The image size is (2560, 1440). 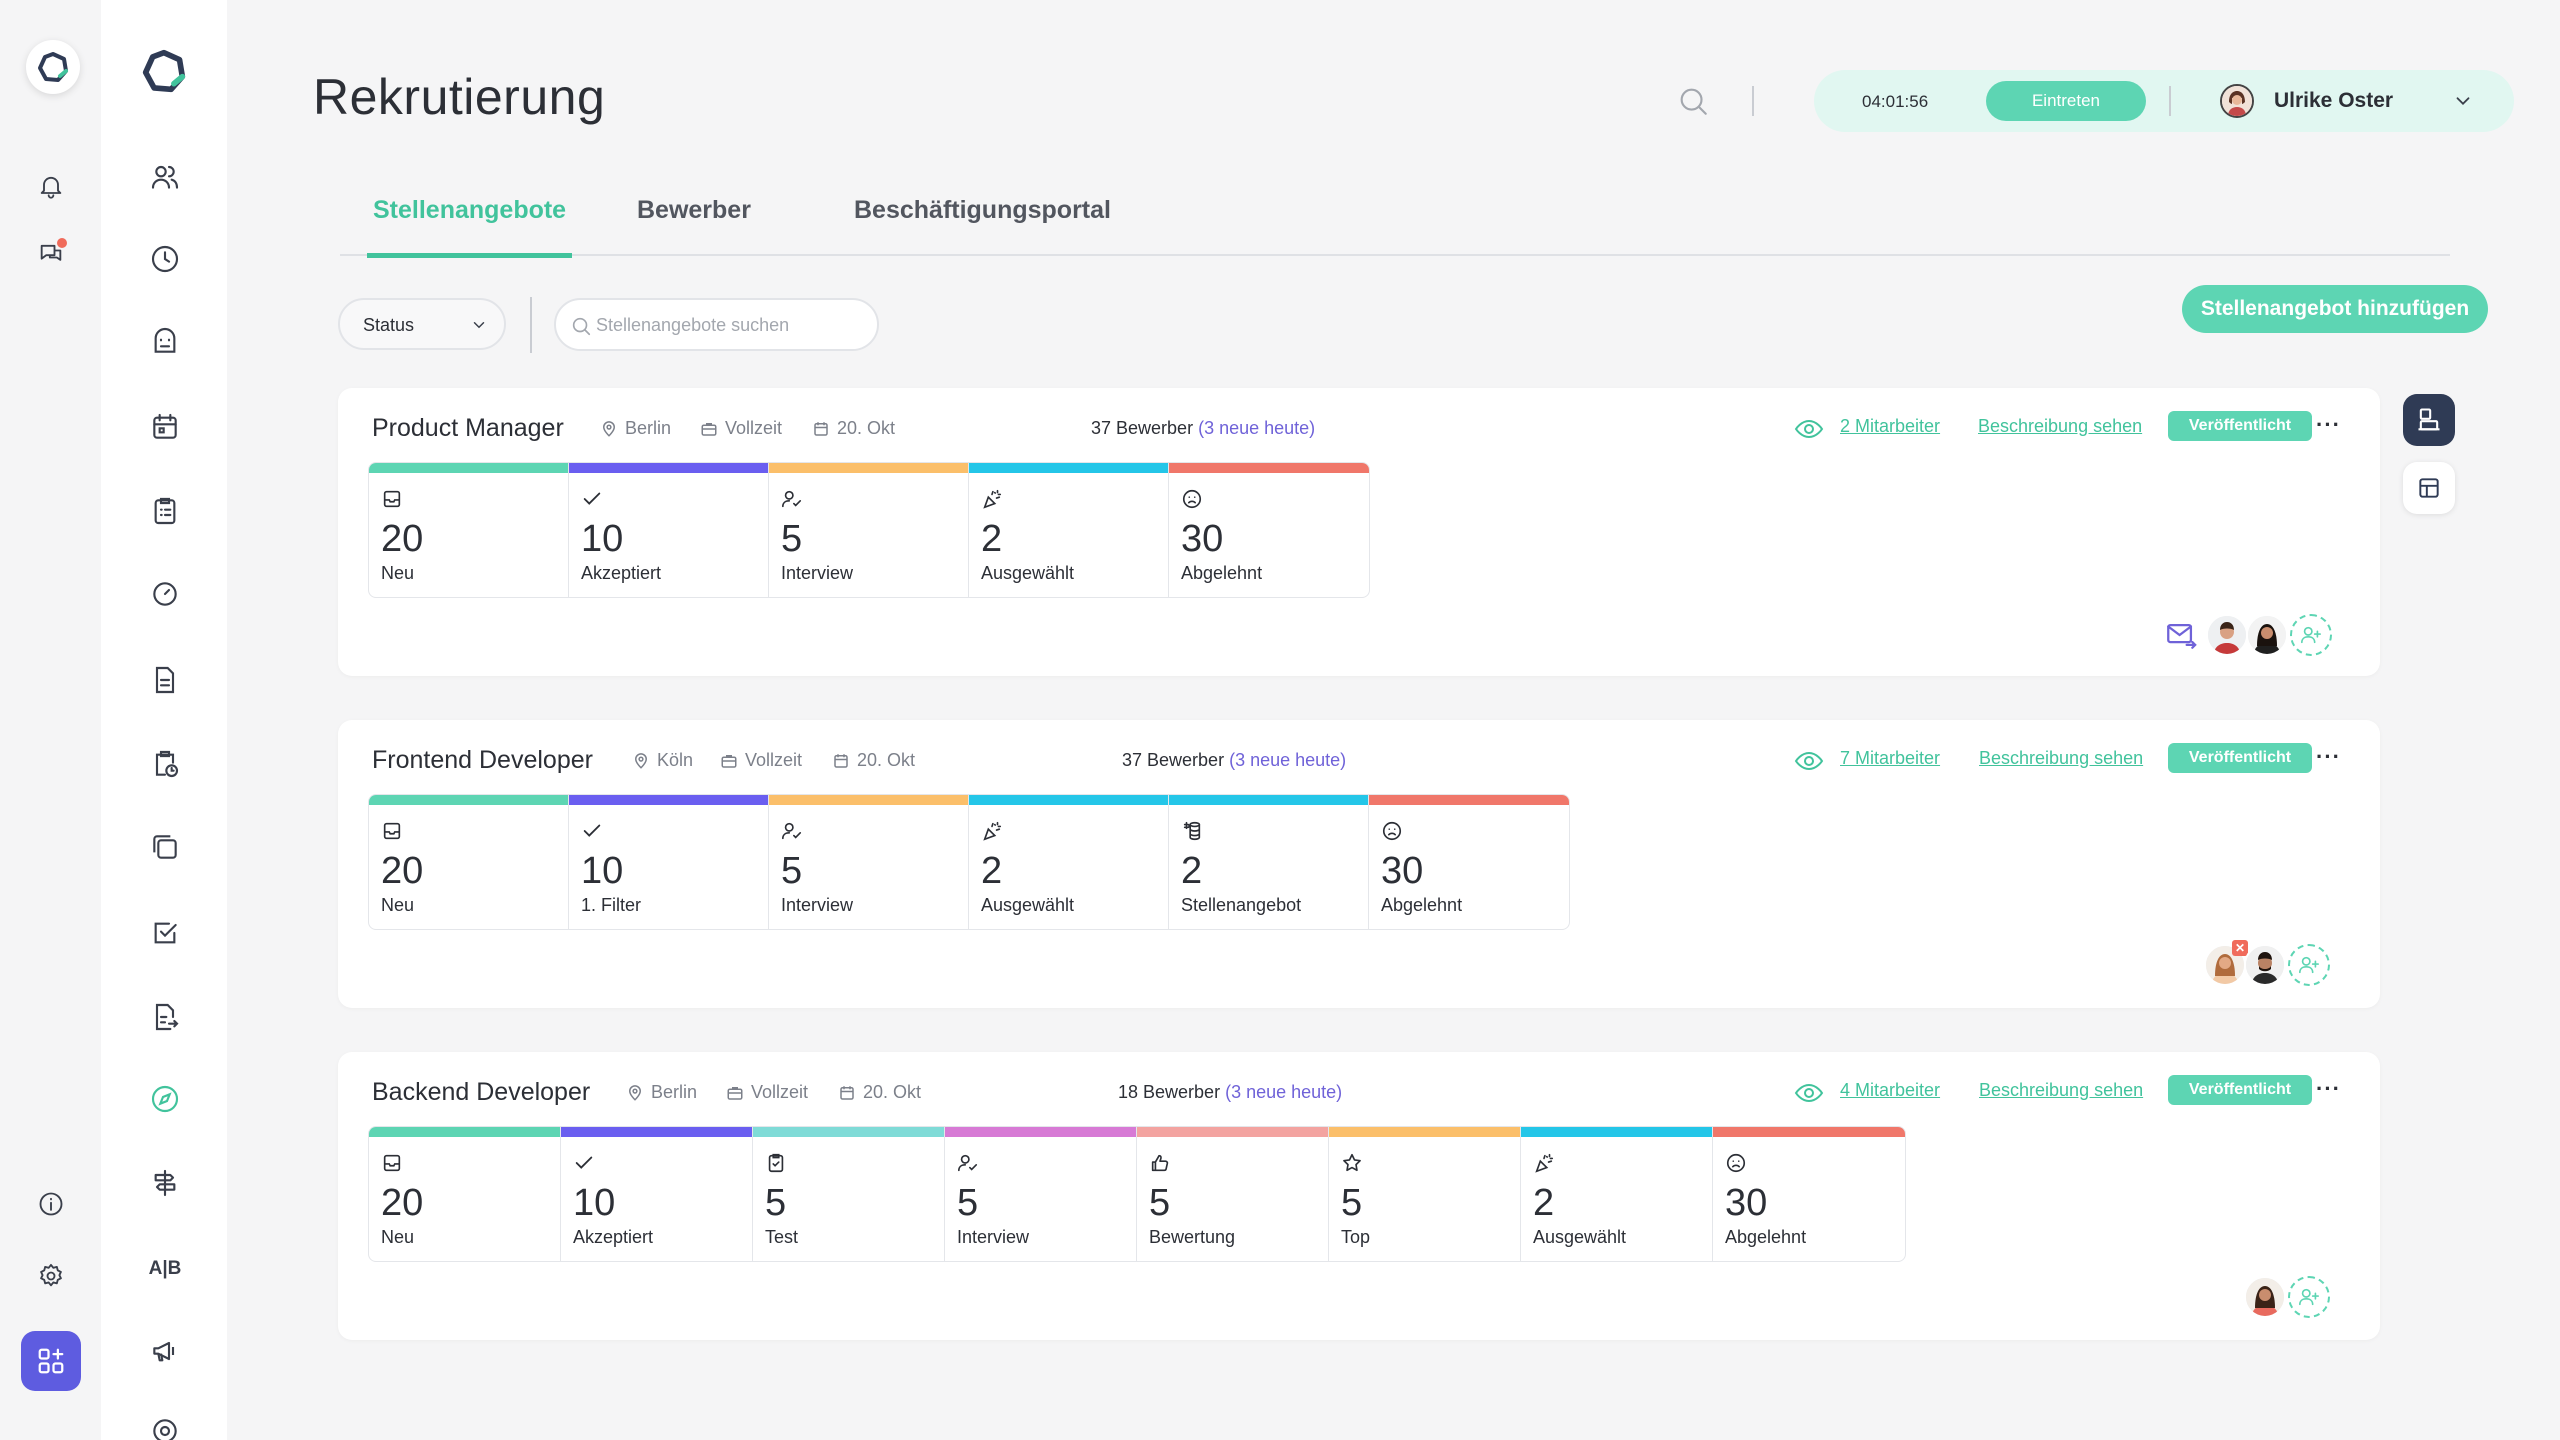 I want to click on document-icon, so click(x=165, y=680).